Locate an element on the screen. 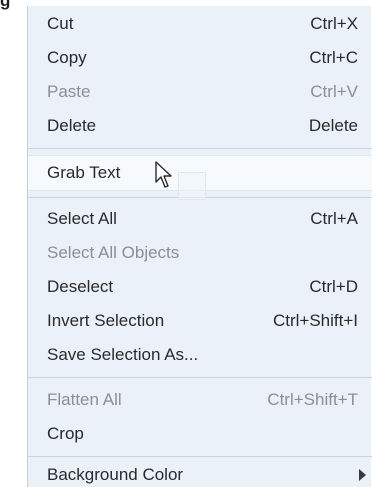 The image size is (372, 487). menu-item-shortcut: Ctrl+Shift+T is located at coordinates (312, 399).